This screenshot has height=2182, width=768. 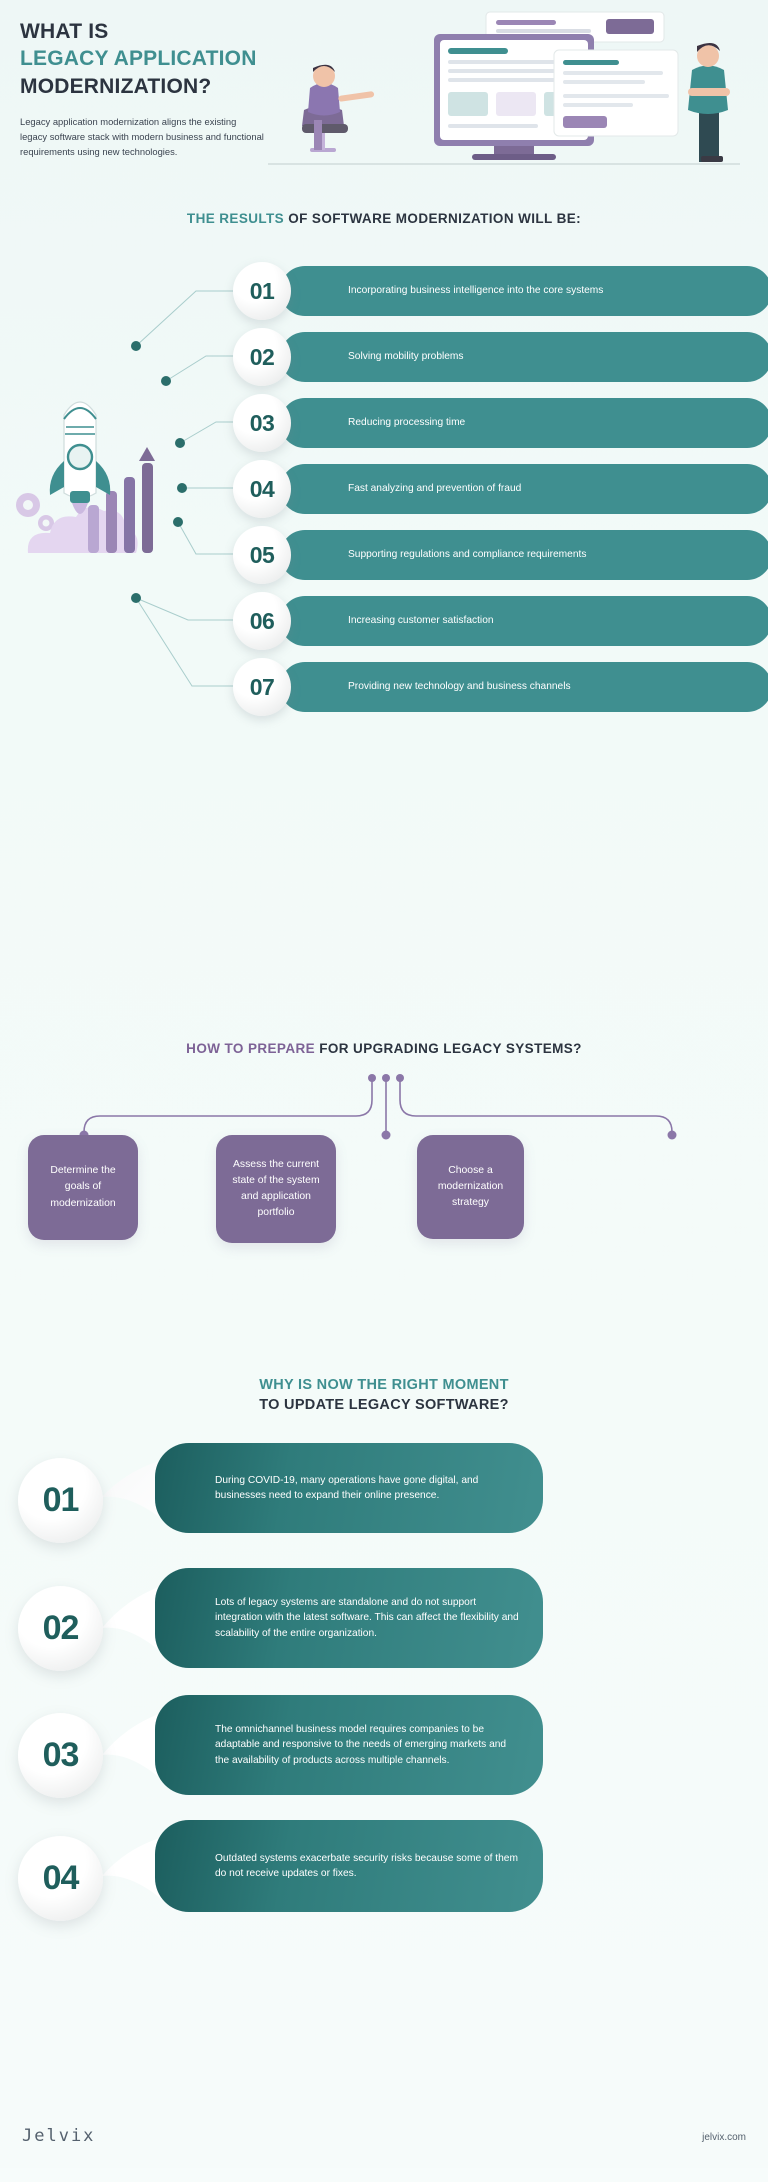 What do you see at coordinates (262, 489) in the screenshot?
I see `result-number: 04` at bounding box center [262, 489].